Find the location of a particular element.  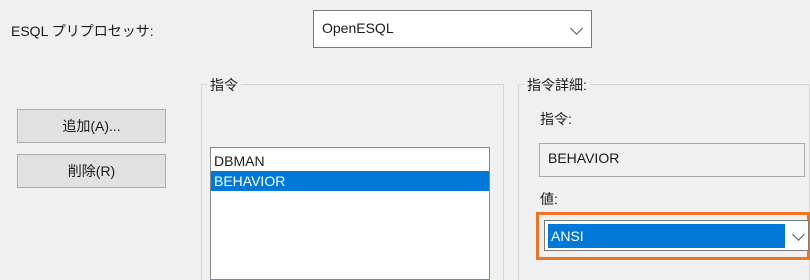

preprocessor-select-value: OpenESQL is located at coordinates (358, 28).